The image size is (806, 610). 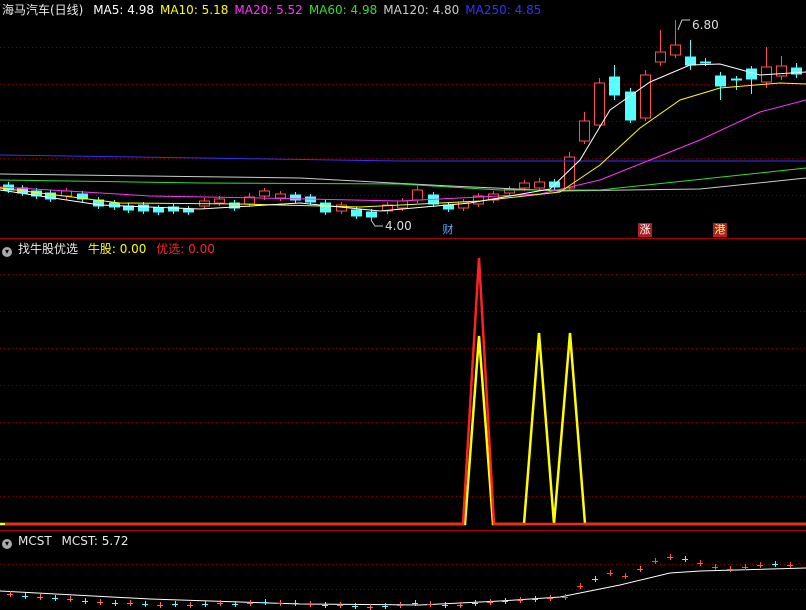 What do you see at coordinates (720, 230) in the screenshot?
I see `event-marker: 港` at bounding box center [720, 230].